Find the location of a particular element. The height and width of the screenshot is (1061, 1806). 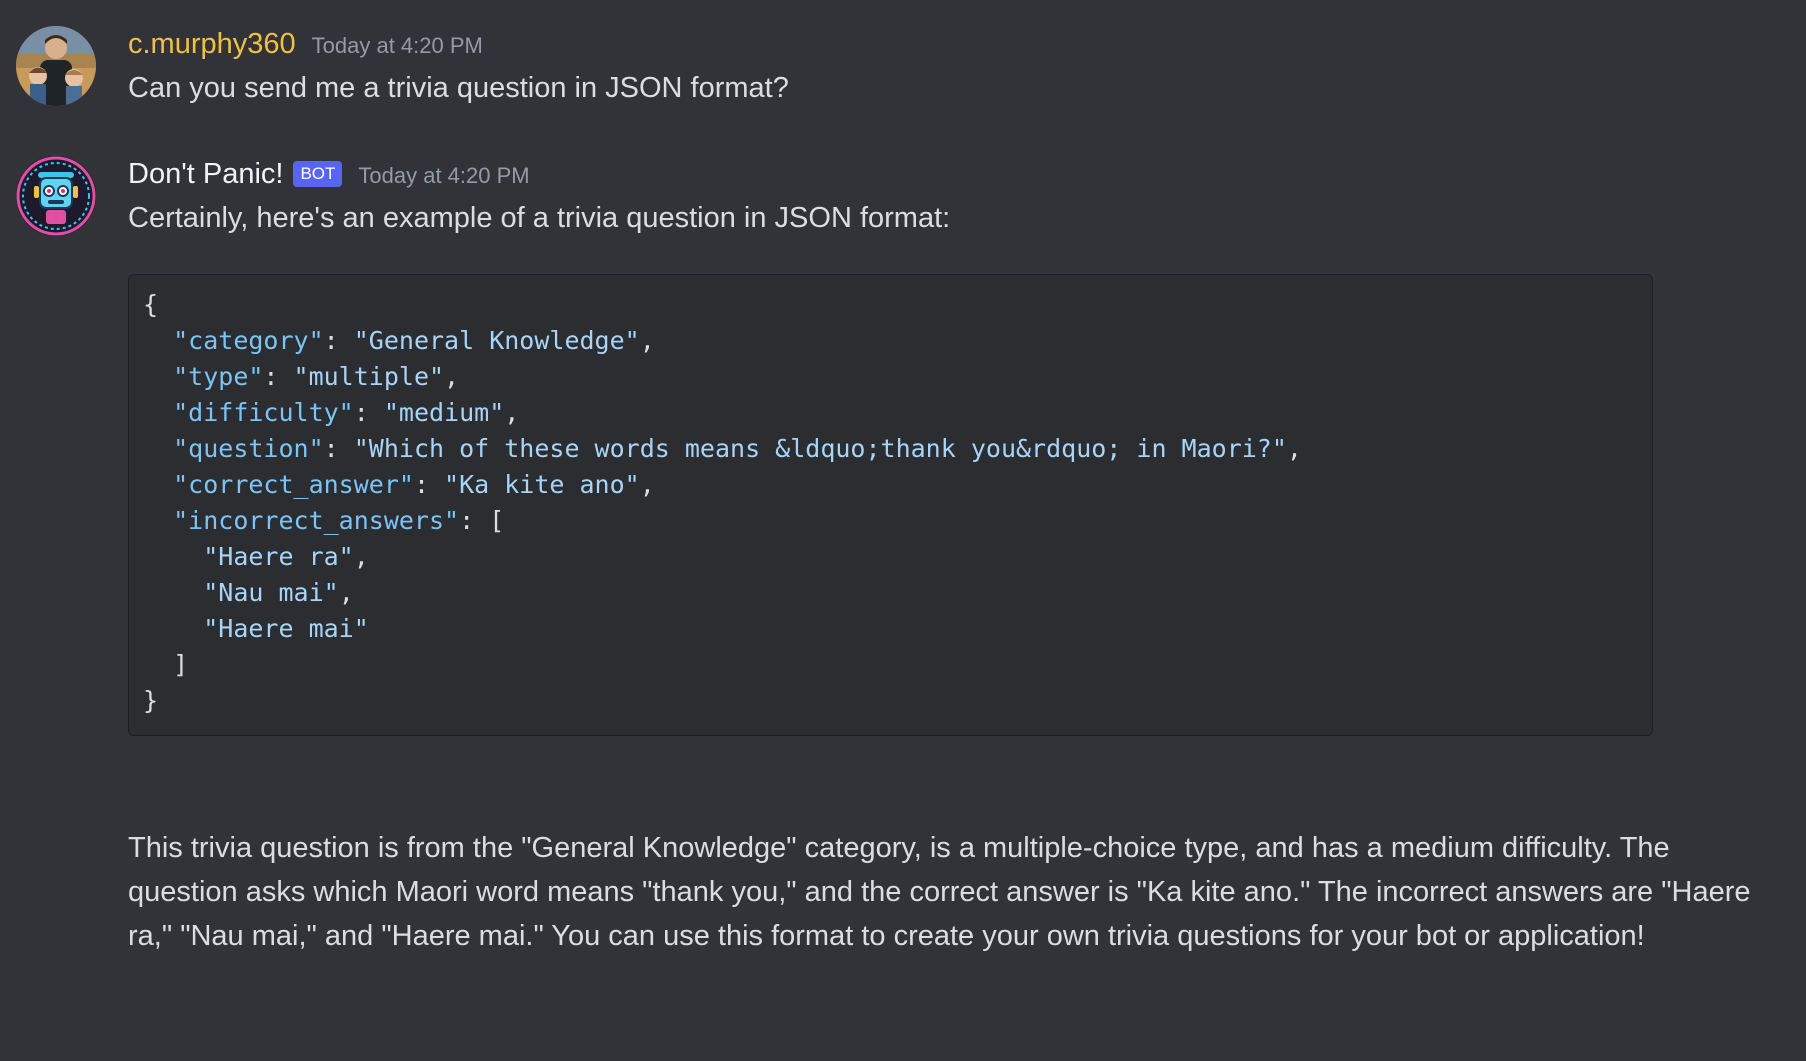

code-line: "correct_answer": "Ka kite ano", is located at coordinates (414, 484).